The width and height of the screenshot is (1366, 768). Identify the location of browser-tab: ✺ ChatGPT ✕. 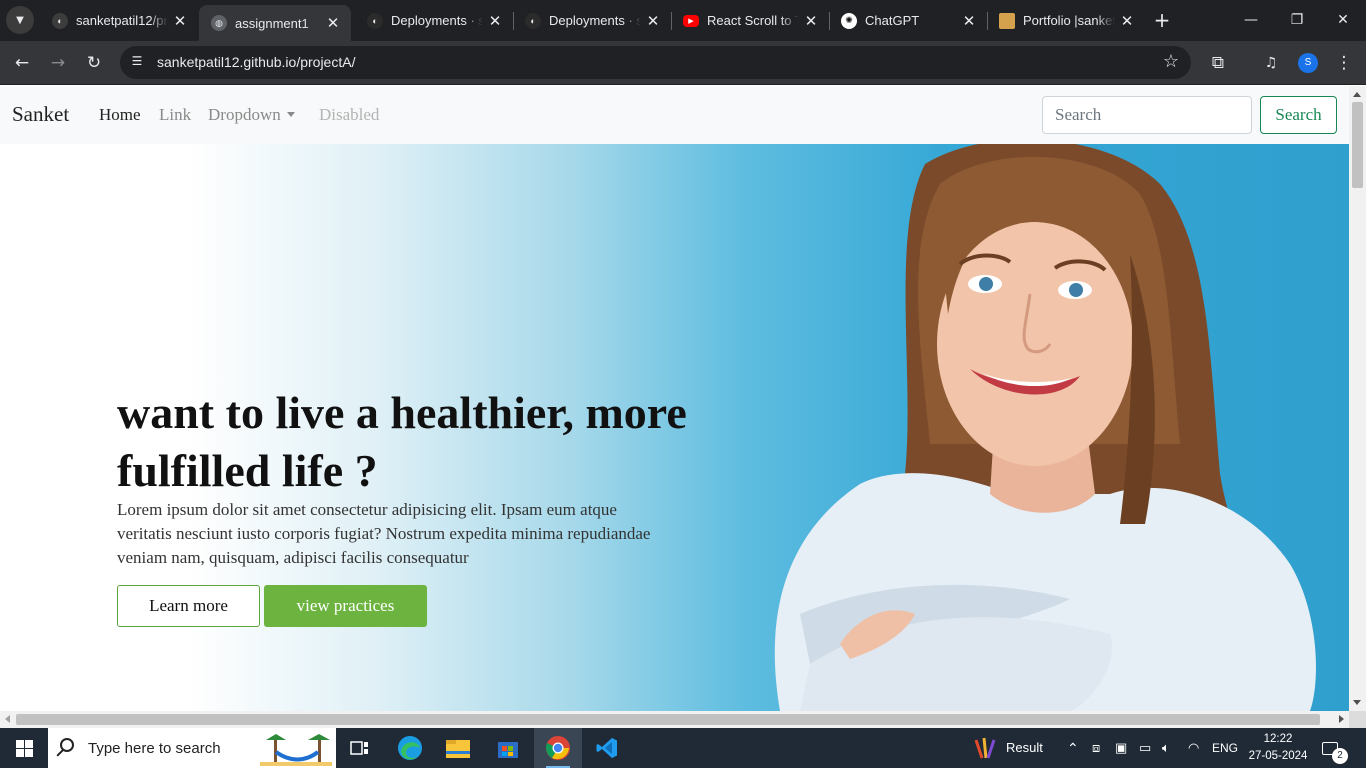
(908, 20).